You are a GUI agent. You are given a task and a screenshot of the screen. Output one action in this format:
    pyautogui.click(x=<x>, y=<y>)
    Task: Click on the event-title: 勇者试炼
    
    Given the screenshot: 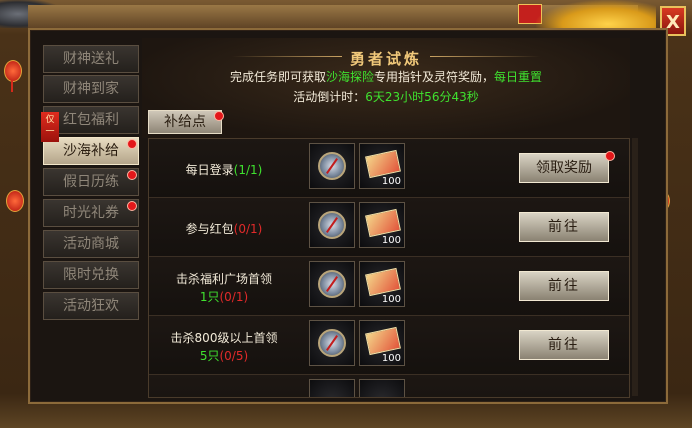 What is the action you would take?
    pyautogui.click(x=385, y=59)
    